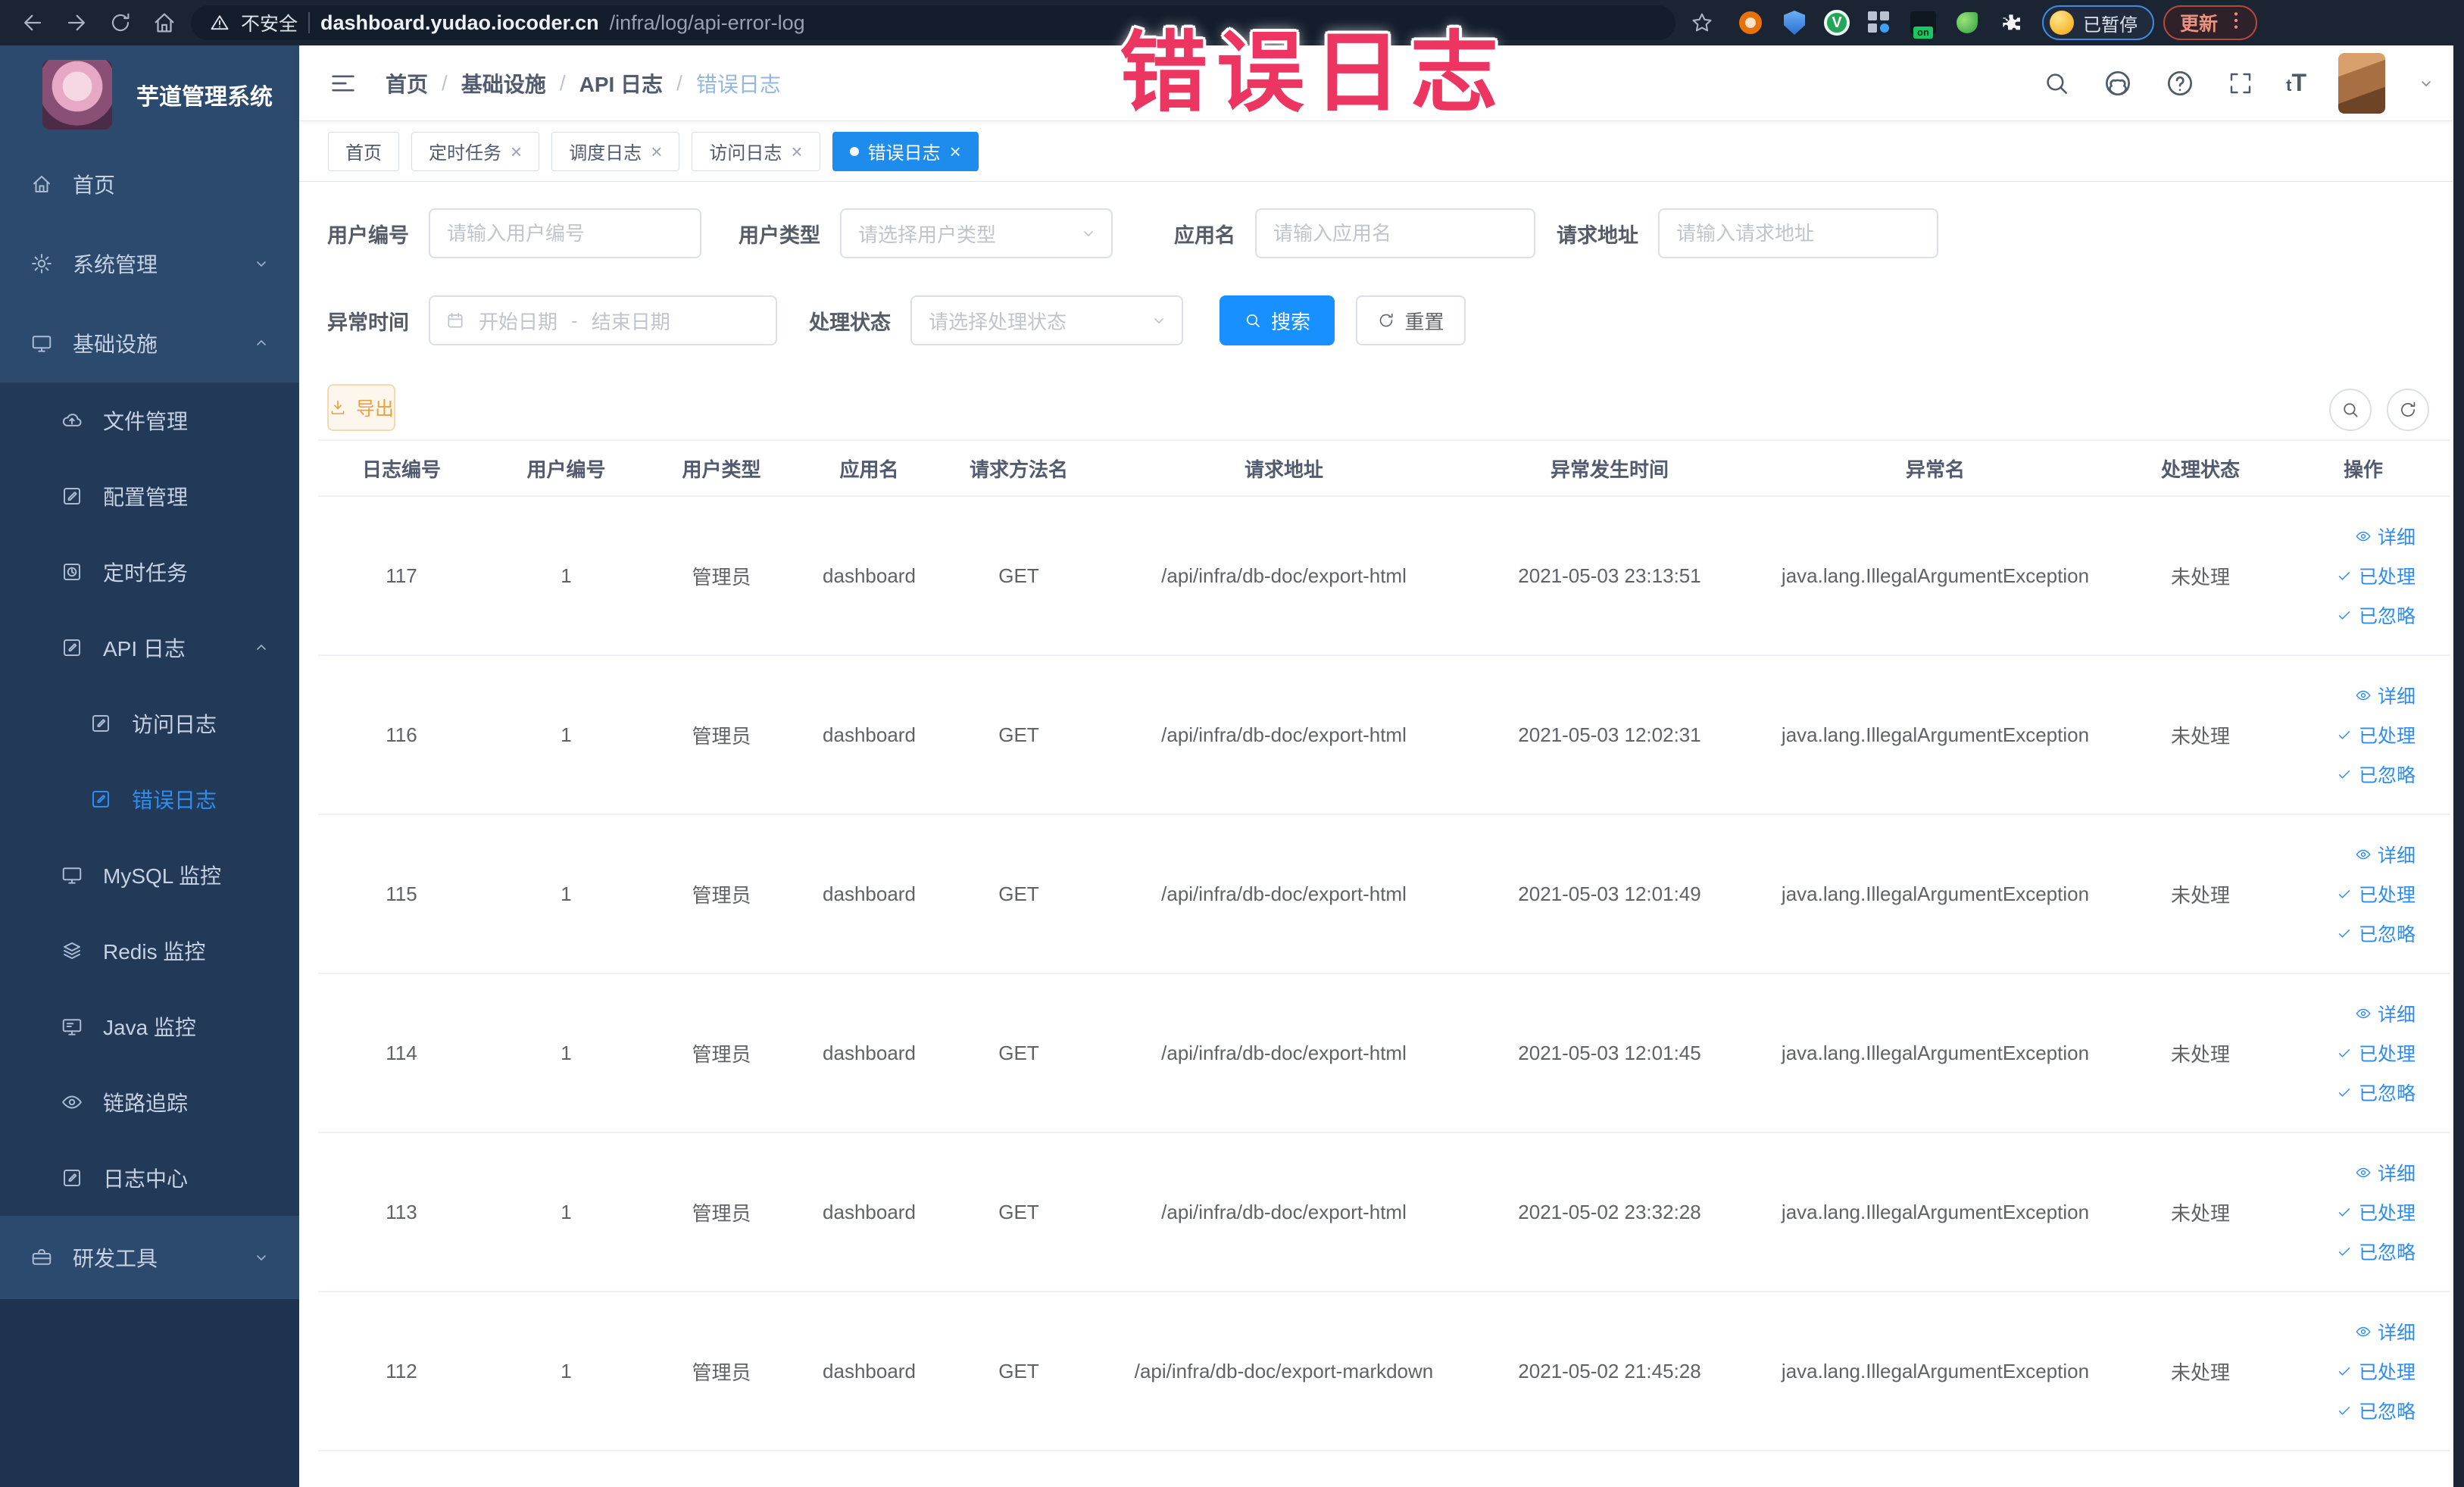  I want to click on breadcrumb-item: API 日志, so click(621, 83).